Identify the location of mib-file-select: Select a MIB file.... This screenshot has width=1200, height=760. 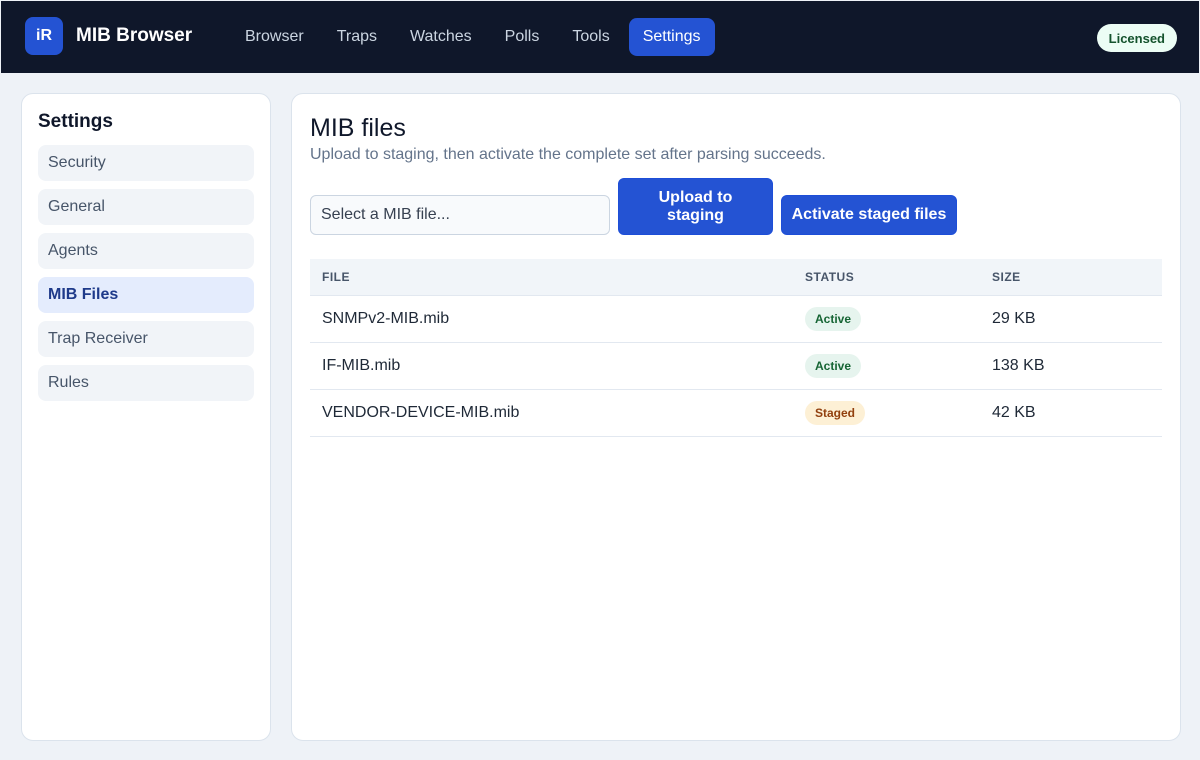
(460, 215).